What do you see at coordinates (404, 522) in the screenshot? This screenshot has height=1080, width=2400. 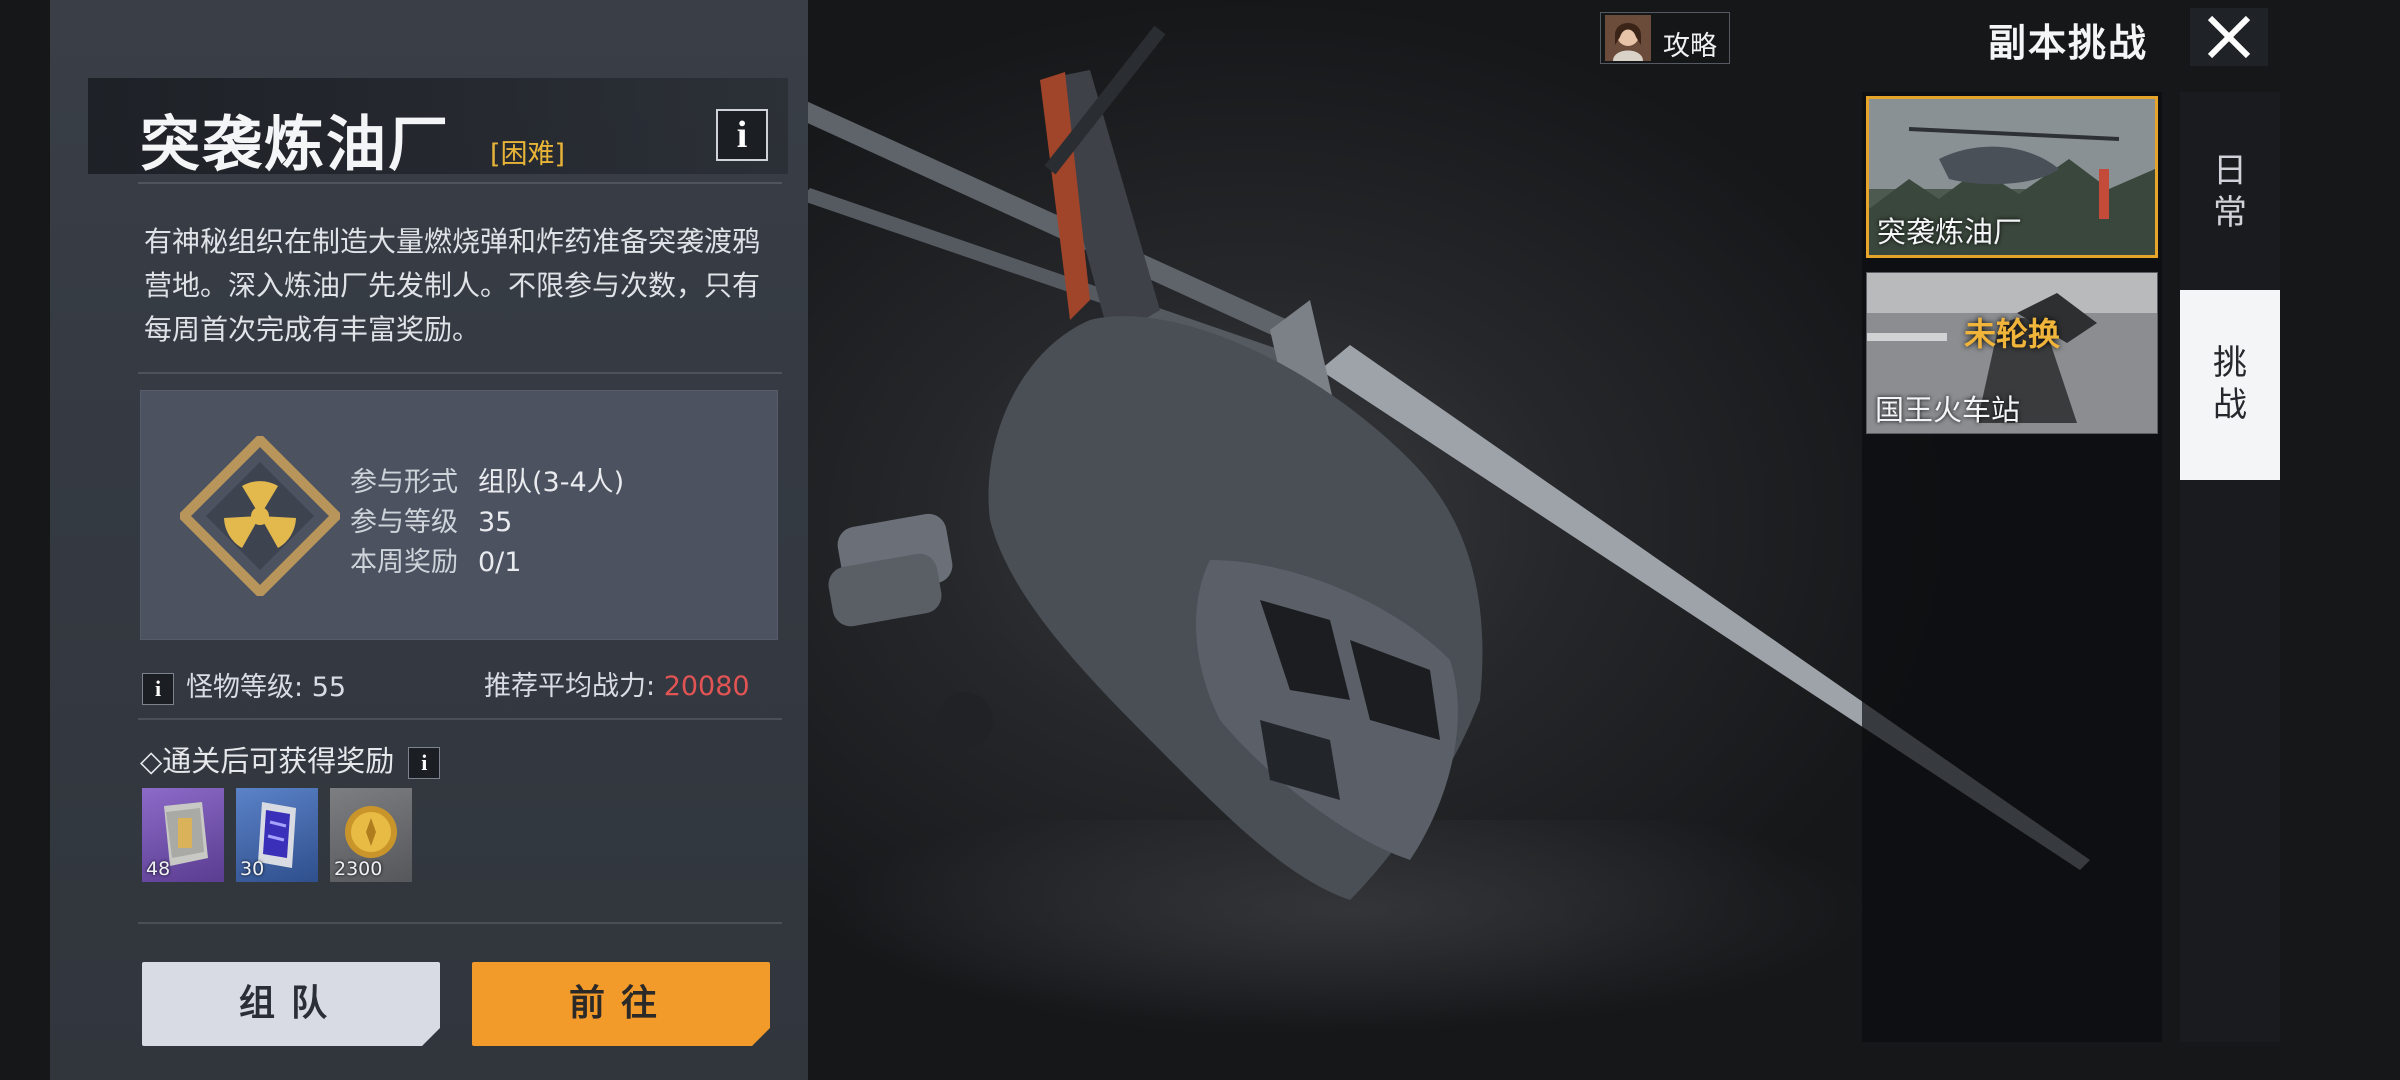 I see `detail-key: 参与等级` at bounding box center [404, 522].